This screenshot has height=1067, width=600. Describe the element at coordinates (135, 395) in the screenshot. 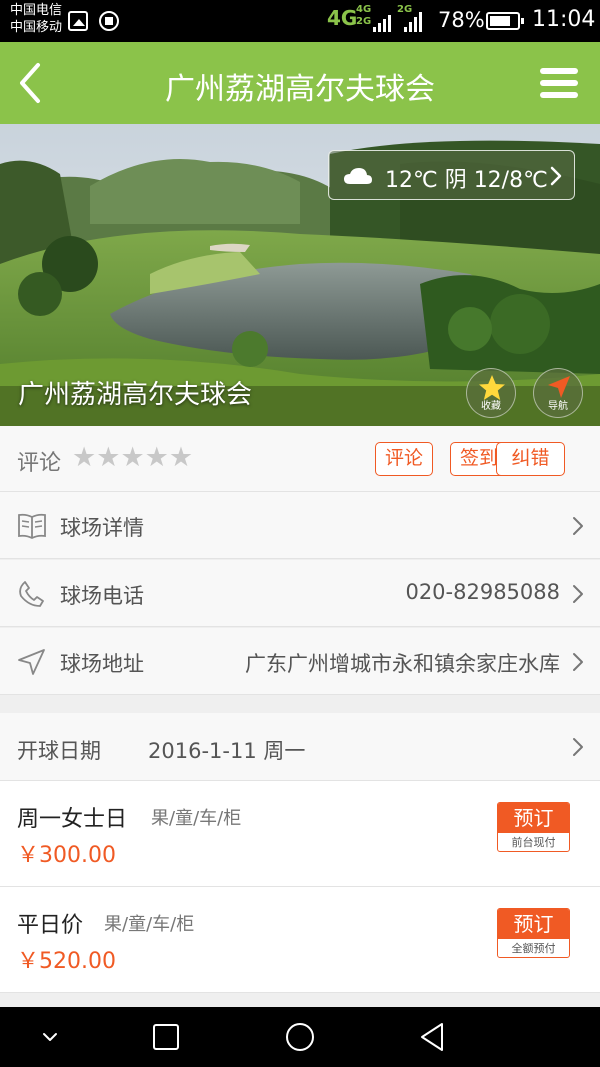

I see `course-name-overlay: 广州荔湖高尔夫球会` at that location.